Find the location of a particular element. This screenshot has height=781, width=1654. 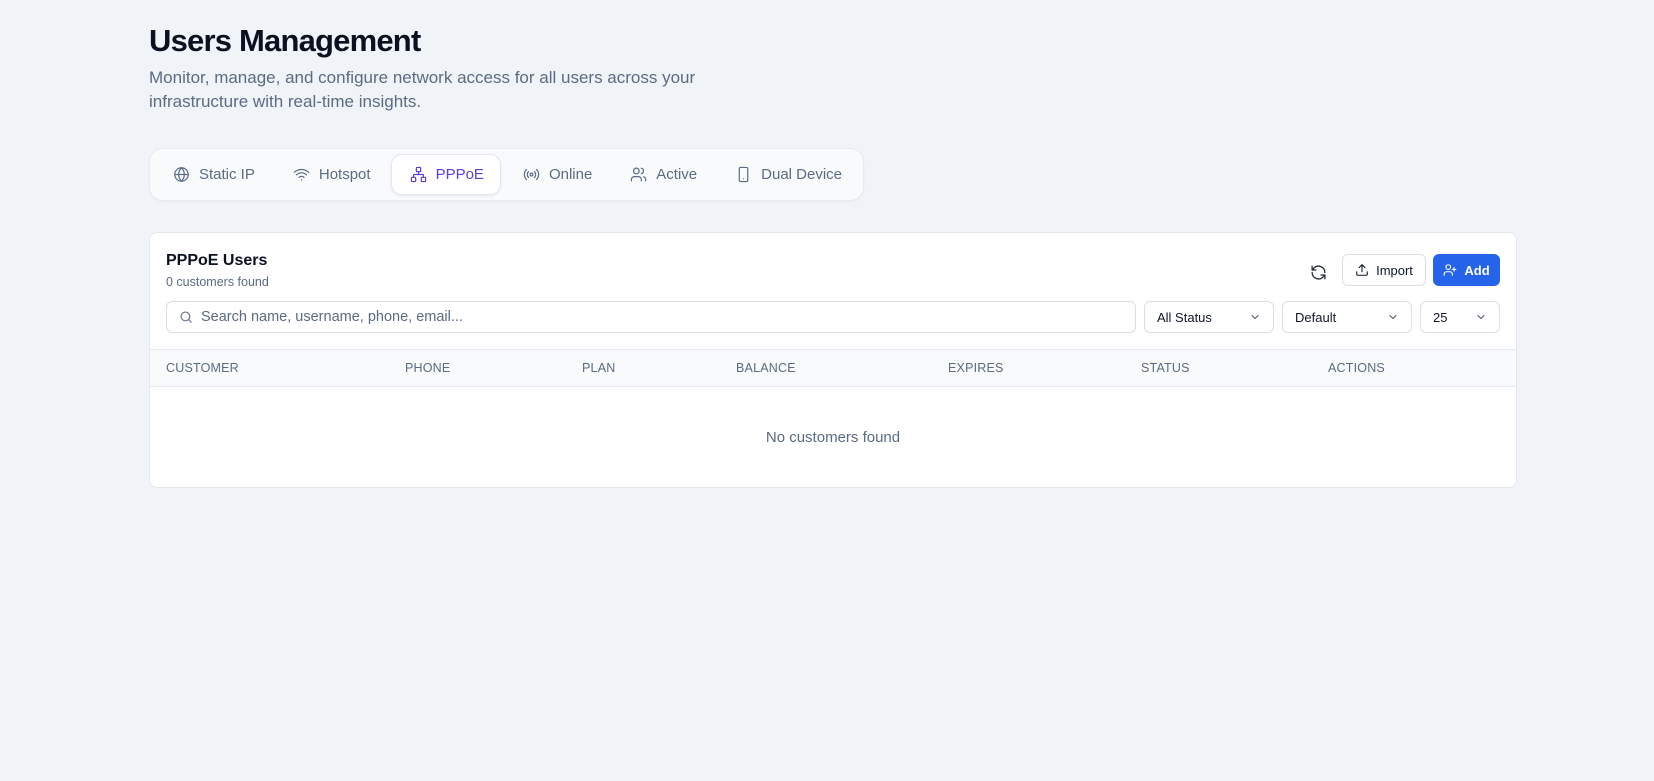

page-size-select: 25 is located at coordinates (1460, 317).